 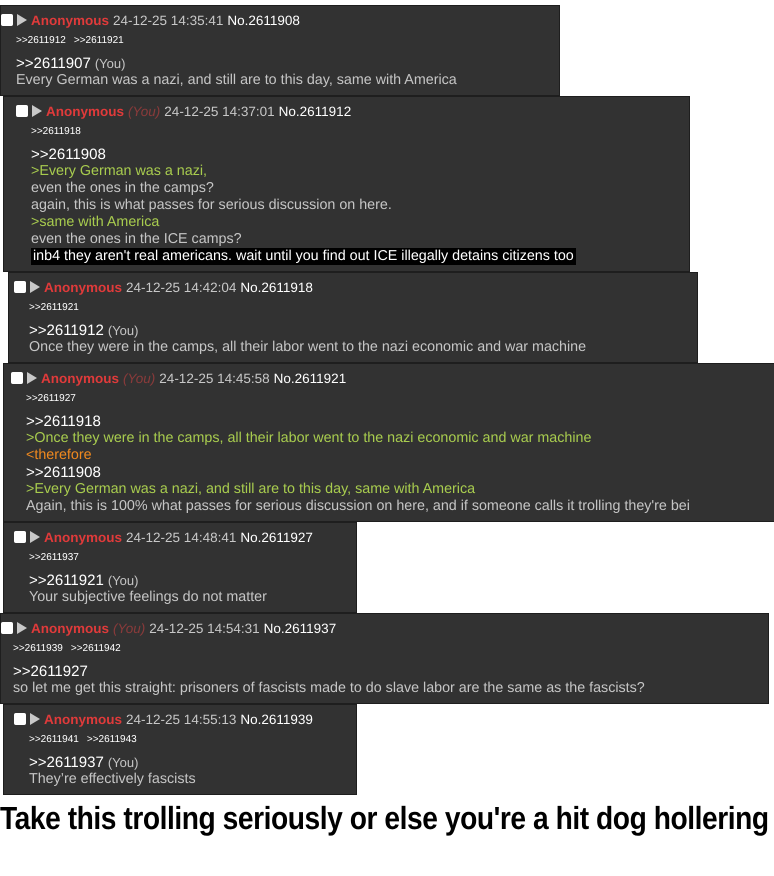 I want to click on greentext-line: >Every German was a nazi, and still are to this day, same with America, so click(x=251, y=489).